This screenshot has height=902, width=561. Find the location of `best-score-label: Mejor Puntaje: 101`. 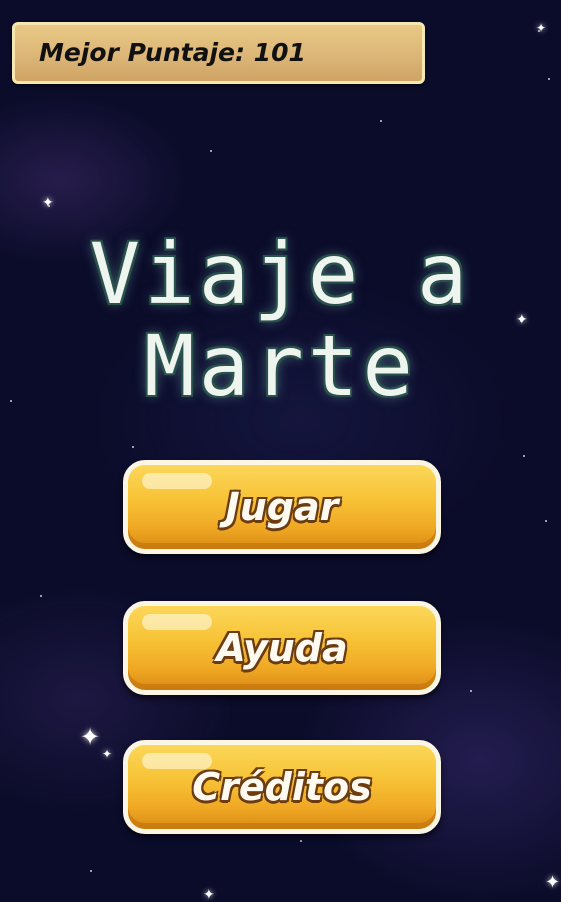

best-score-label: Mejor Puntaje: 101 is located at coordinates (172, 52).